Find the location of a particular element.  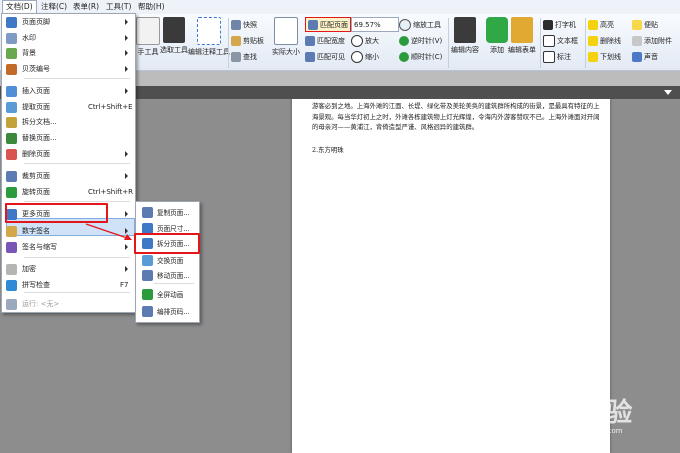

hand-tool-button: 手工具 is located at coordinates (148, 37).